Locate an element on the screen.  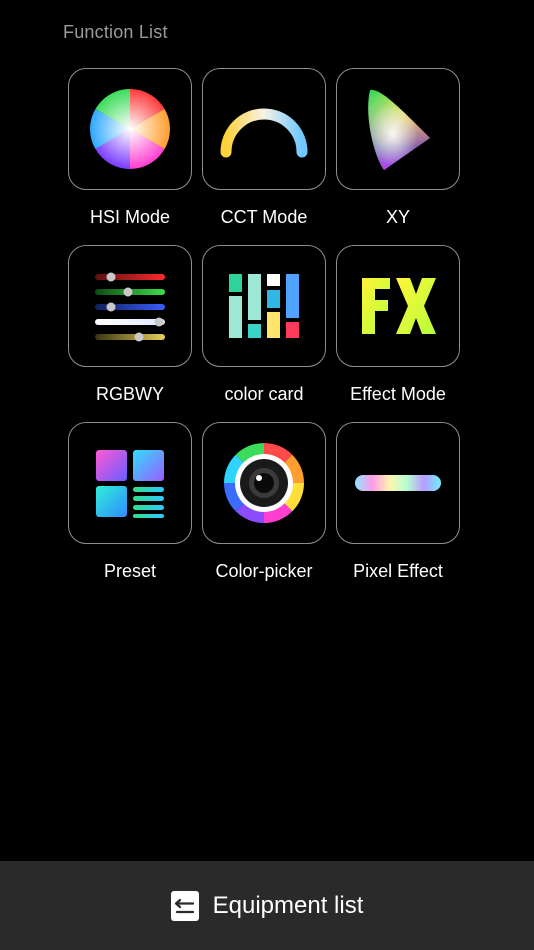
color-card-icon is located at coordinates (264, 306).